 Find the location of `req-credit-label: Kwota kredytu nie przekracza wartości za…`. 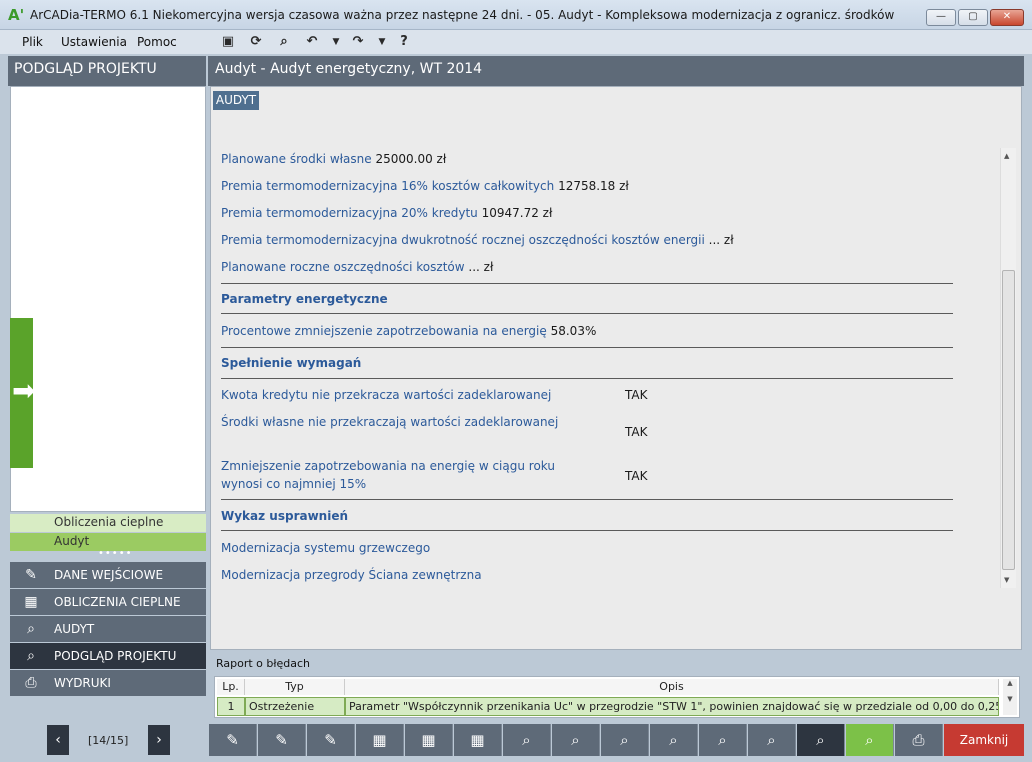

req-credit-label: Kwota kredytu nie przekracza wartości za… is located at coordinates (386, 395).